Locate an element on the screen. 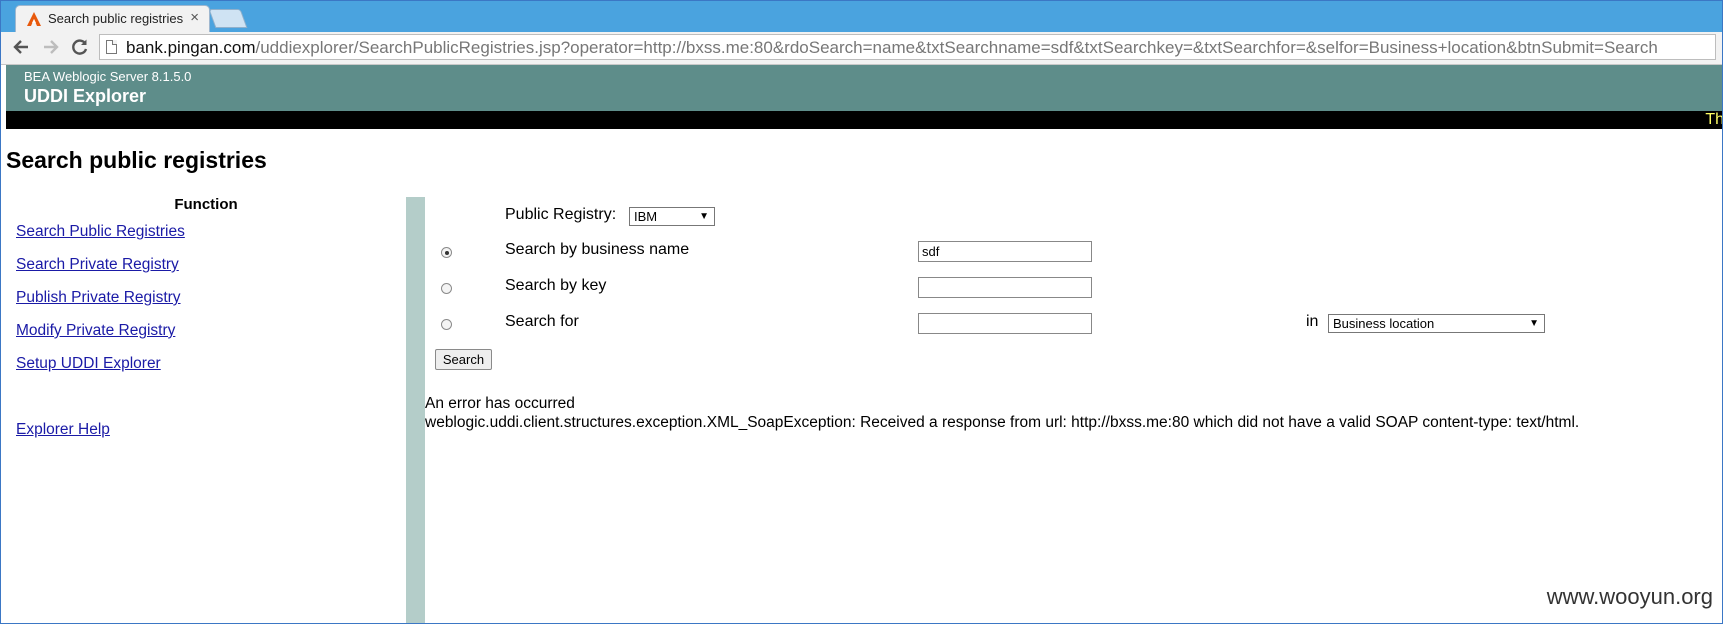  forward-arrow-icon is located at coordinates (51, 47).